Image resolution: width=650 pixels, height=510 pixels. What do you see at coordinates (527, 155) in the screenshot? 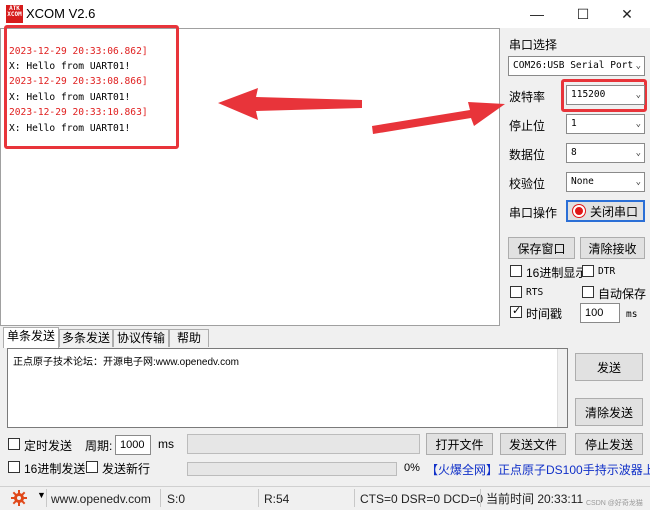
I see `data-bits-label: 数据位` at bounding box center [527, 155].